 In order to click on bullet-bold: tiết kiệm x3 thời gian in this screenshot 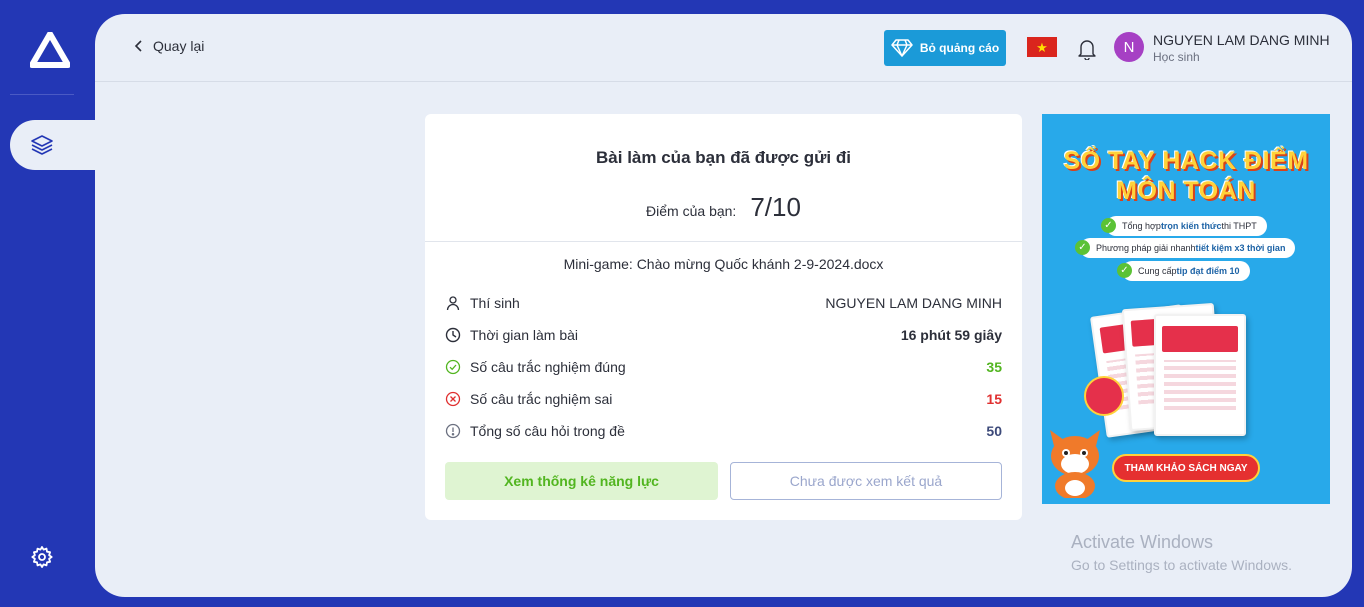, I will do `click(1240, 248)`.